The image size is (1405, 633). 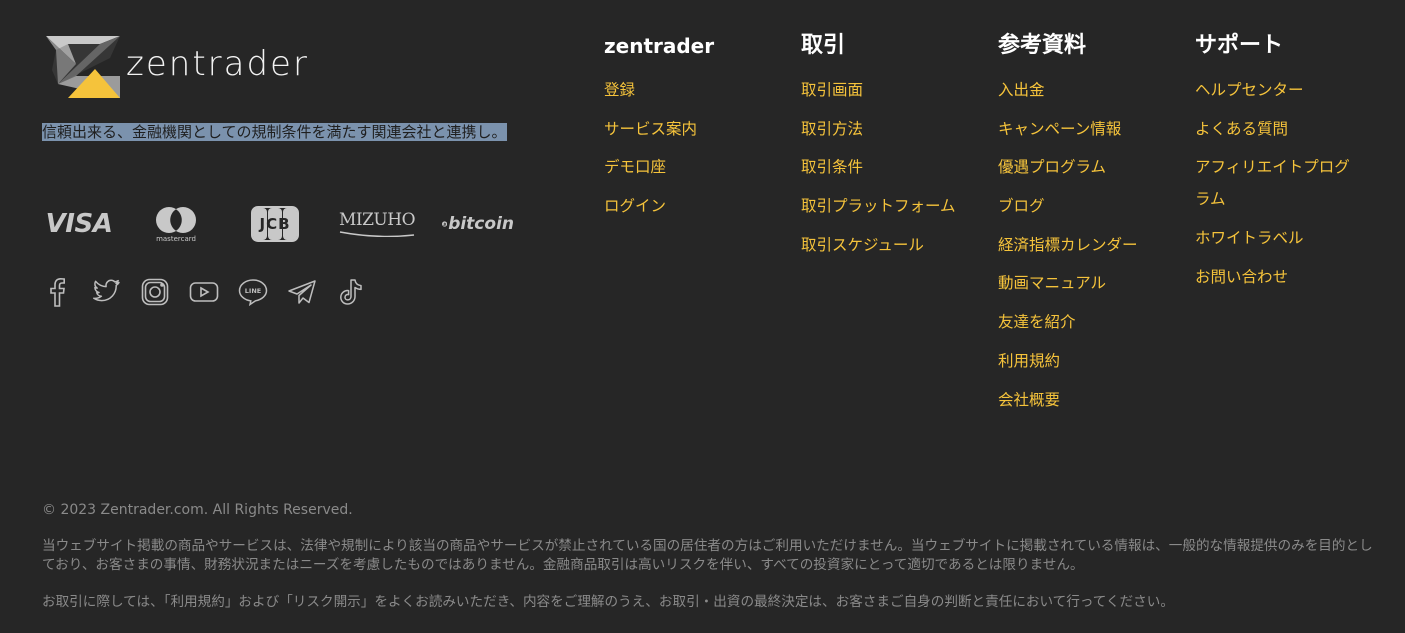 I want to click on nav-link-demo-account: デモ口座, so click(x=694, y=167).